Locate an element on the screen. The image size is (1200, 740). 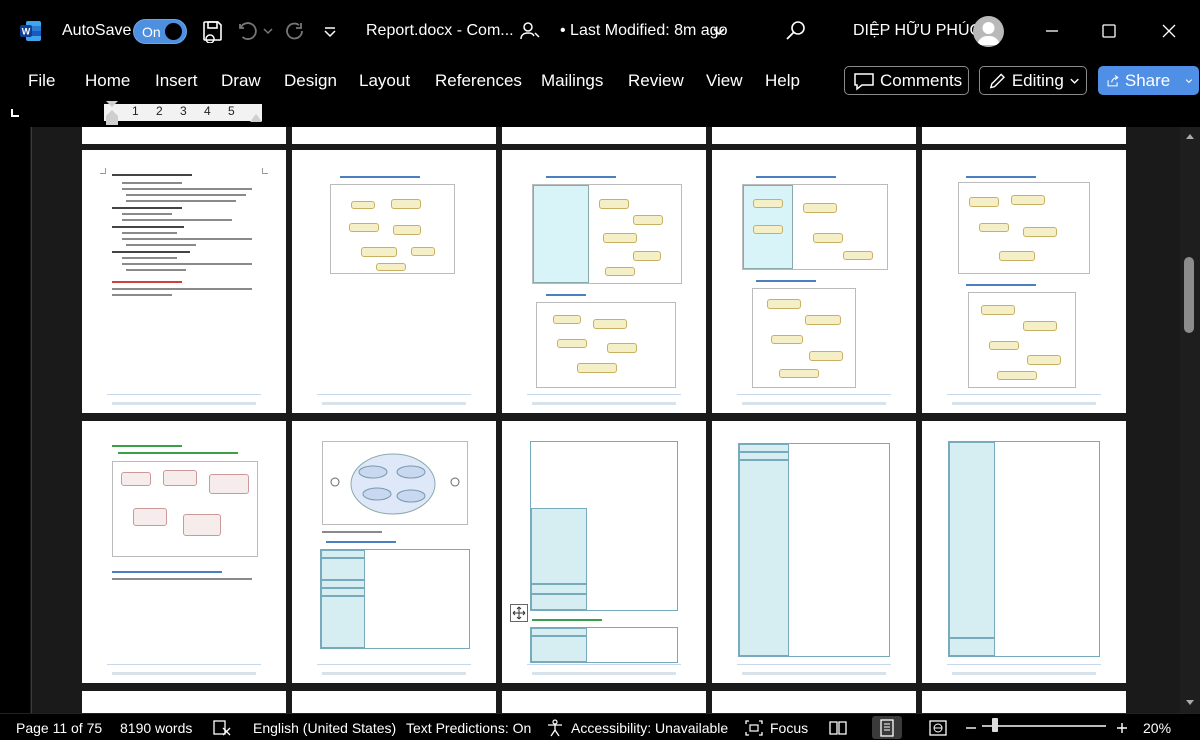
move-arrows-icon is located at coordinates (519, 613).